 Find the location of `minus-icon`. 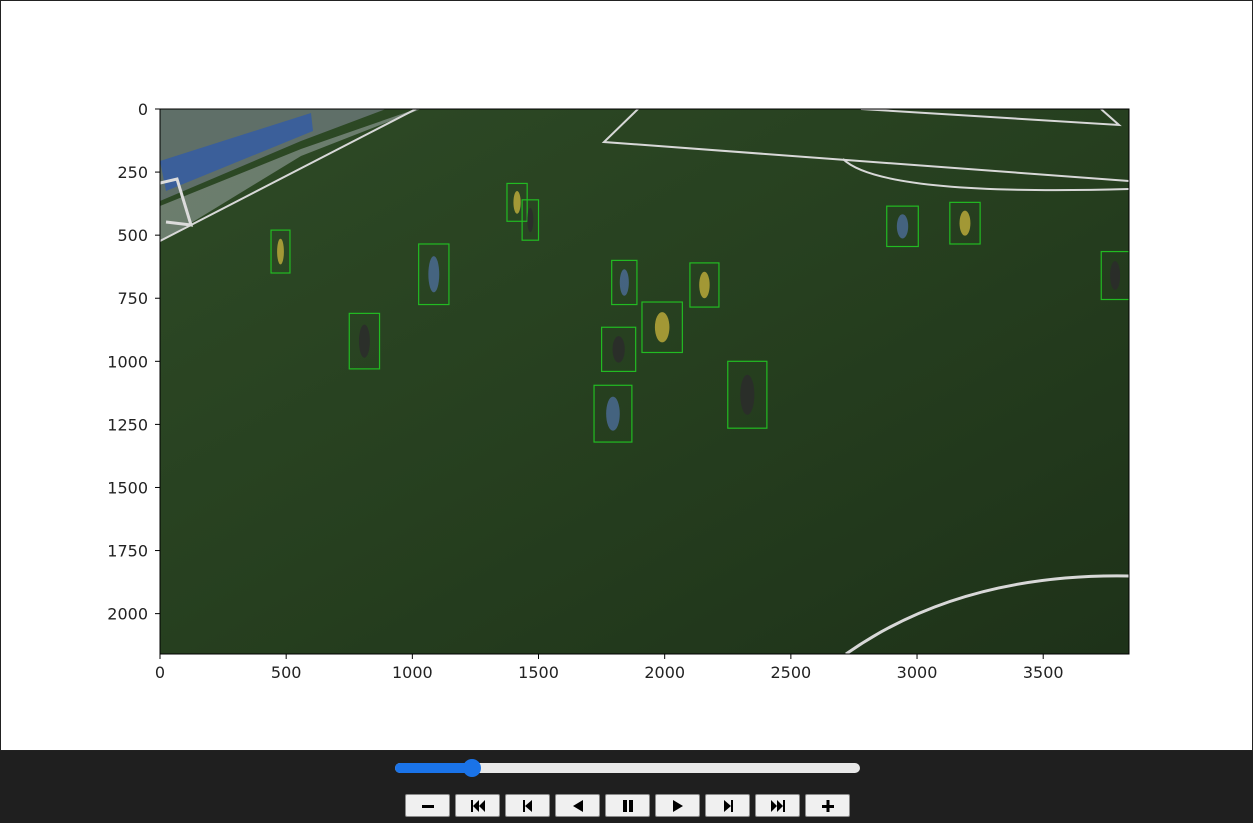

minus-icon is located at coordinates (427, 806).